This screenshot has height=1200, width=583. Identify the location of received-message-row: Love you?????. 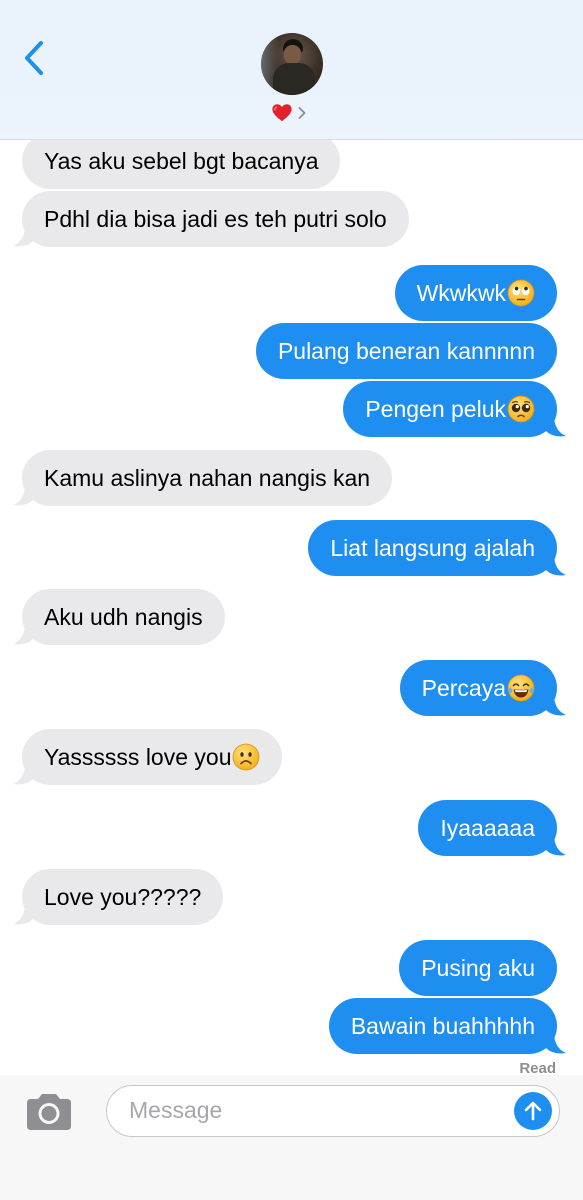
(291, 897).